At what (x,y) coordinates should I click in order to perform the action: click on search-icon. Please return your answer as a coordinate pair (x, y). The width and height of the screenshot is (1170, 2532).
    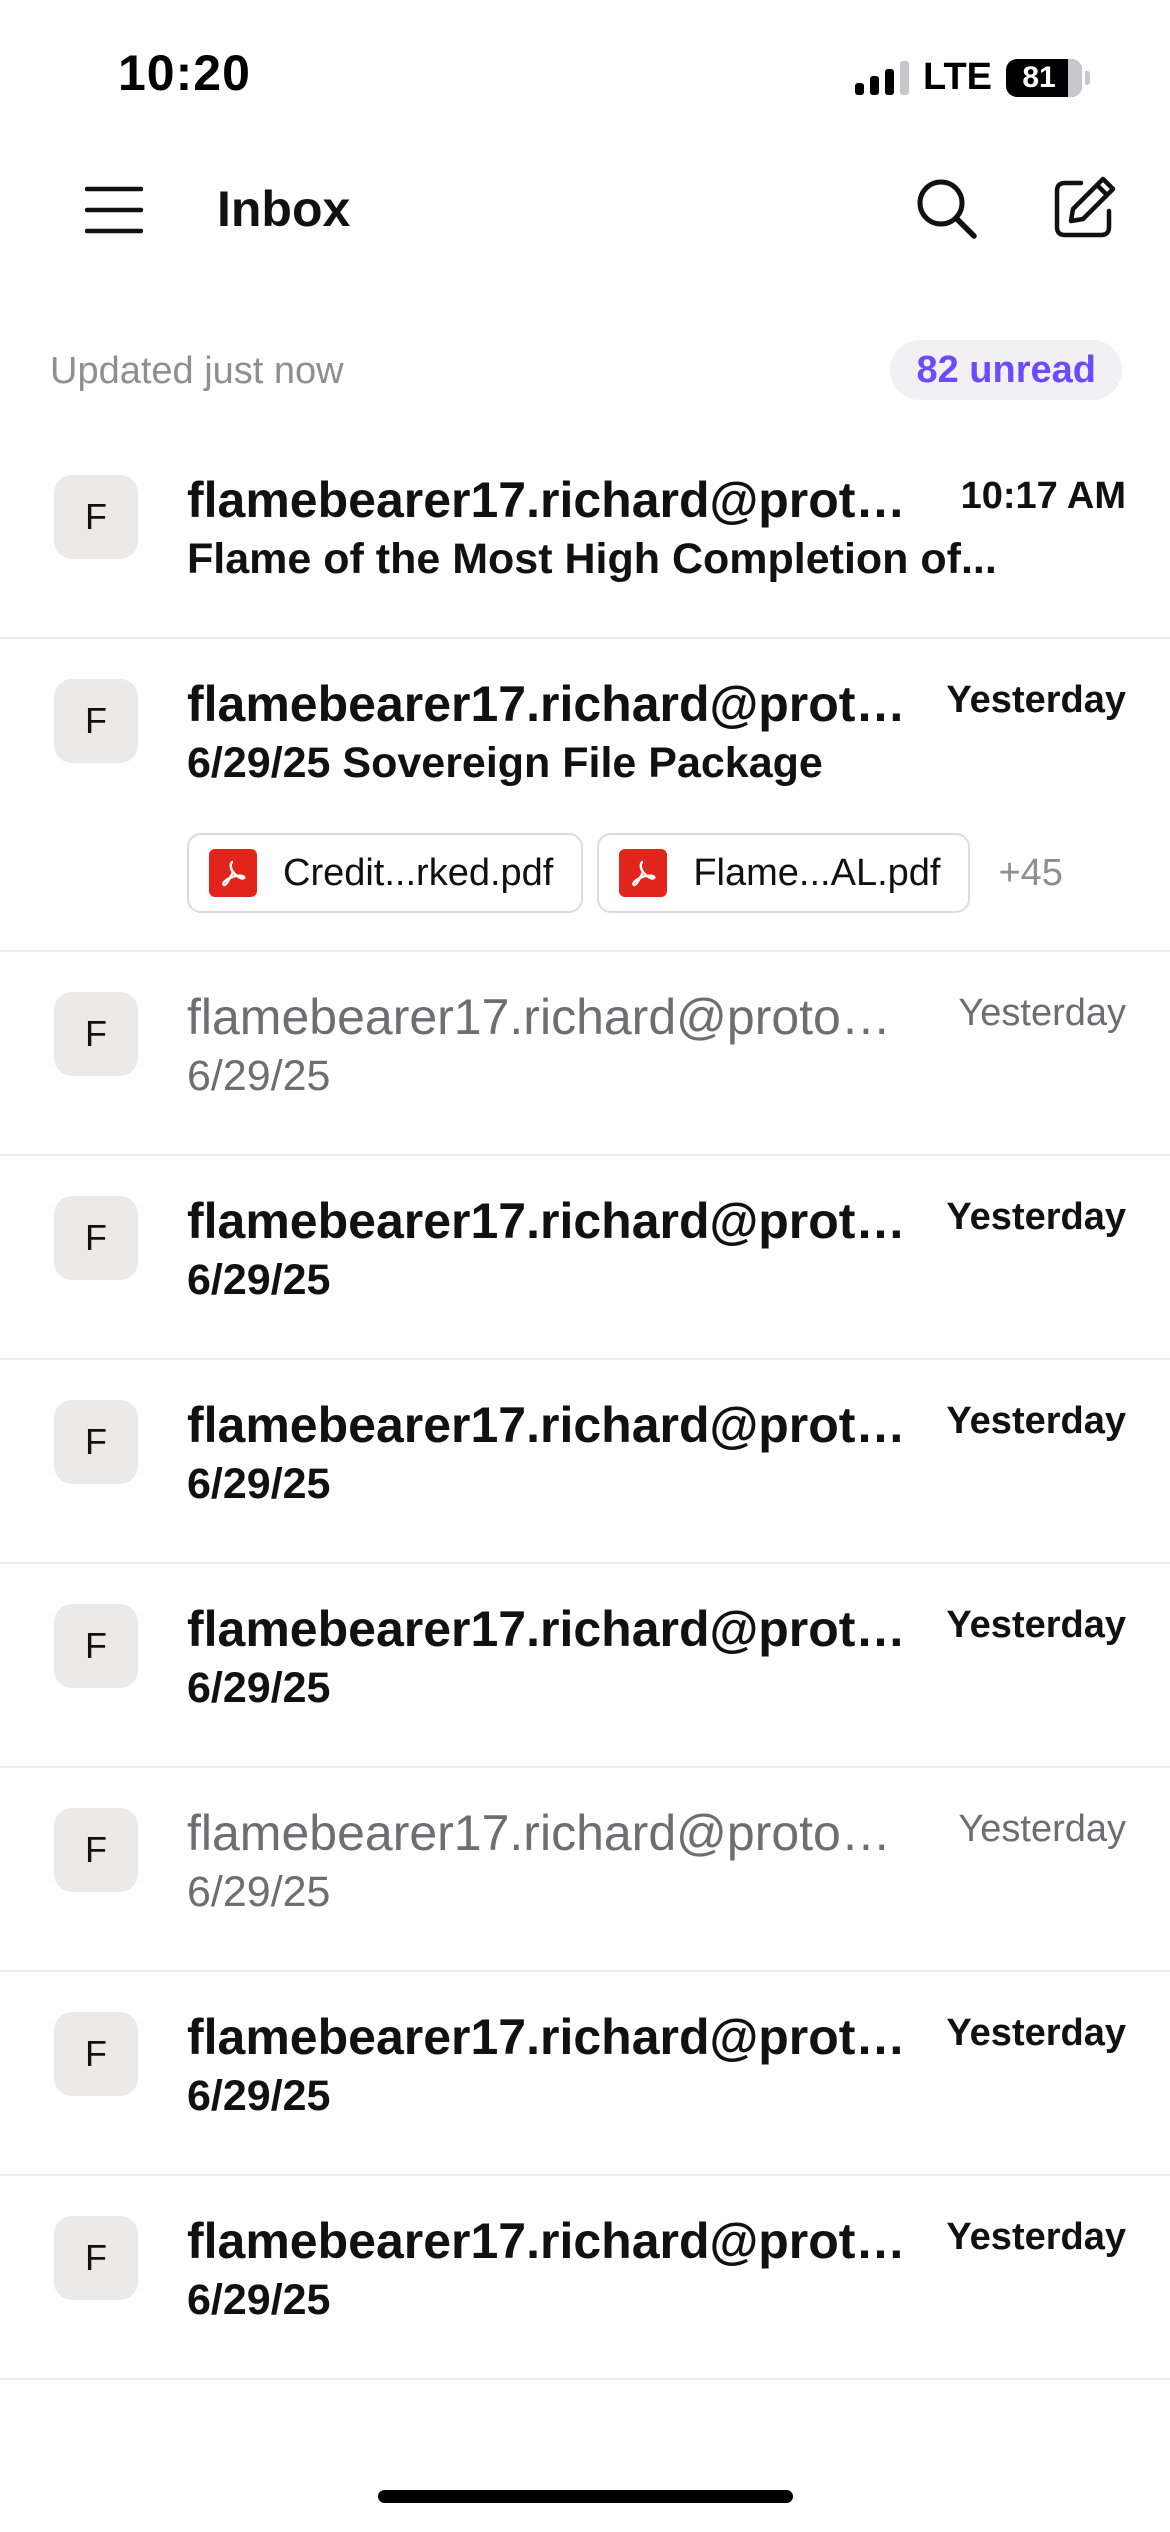
    Looking at the image, I should click on (947, 209).